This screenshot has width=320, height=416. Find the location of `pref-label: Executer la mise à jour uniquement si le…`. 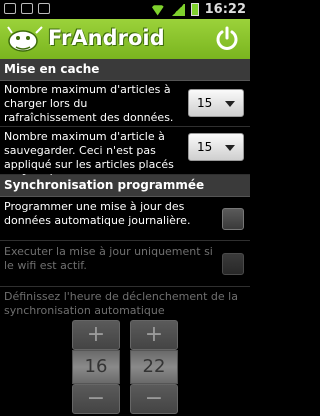

pref-label: Executer la mise à jour uniquement si le… is located at coordinates (108, 258).